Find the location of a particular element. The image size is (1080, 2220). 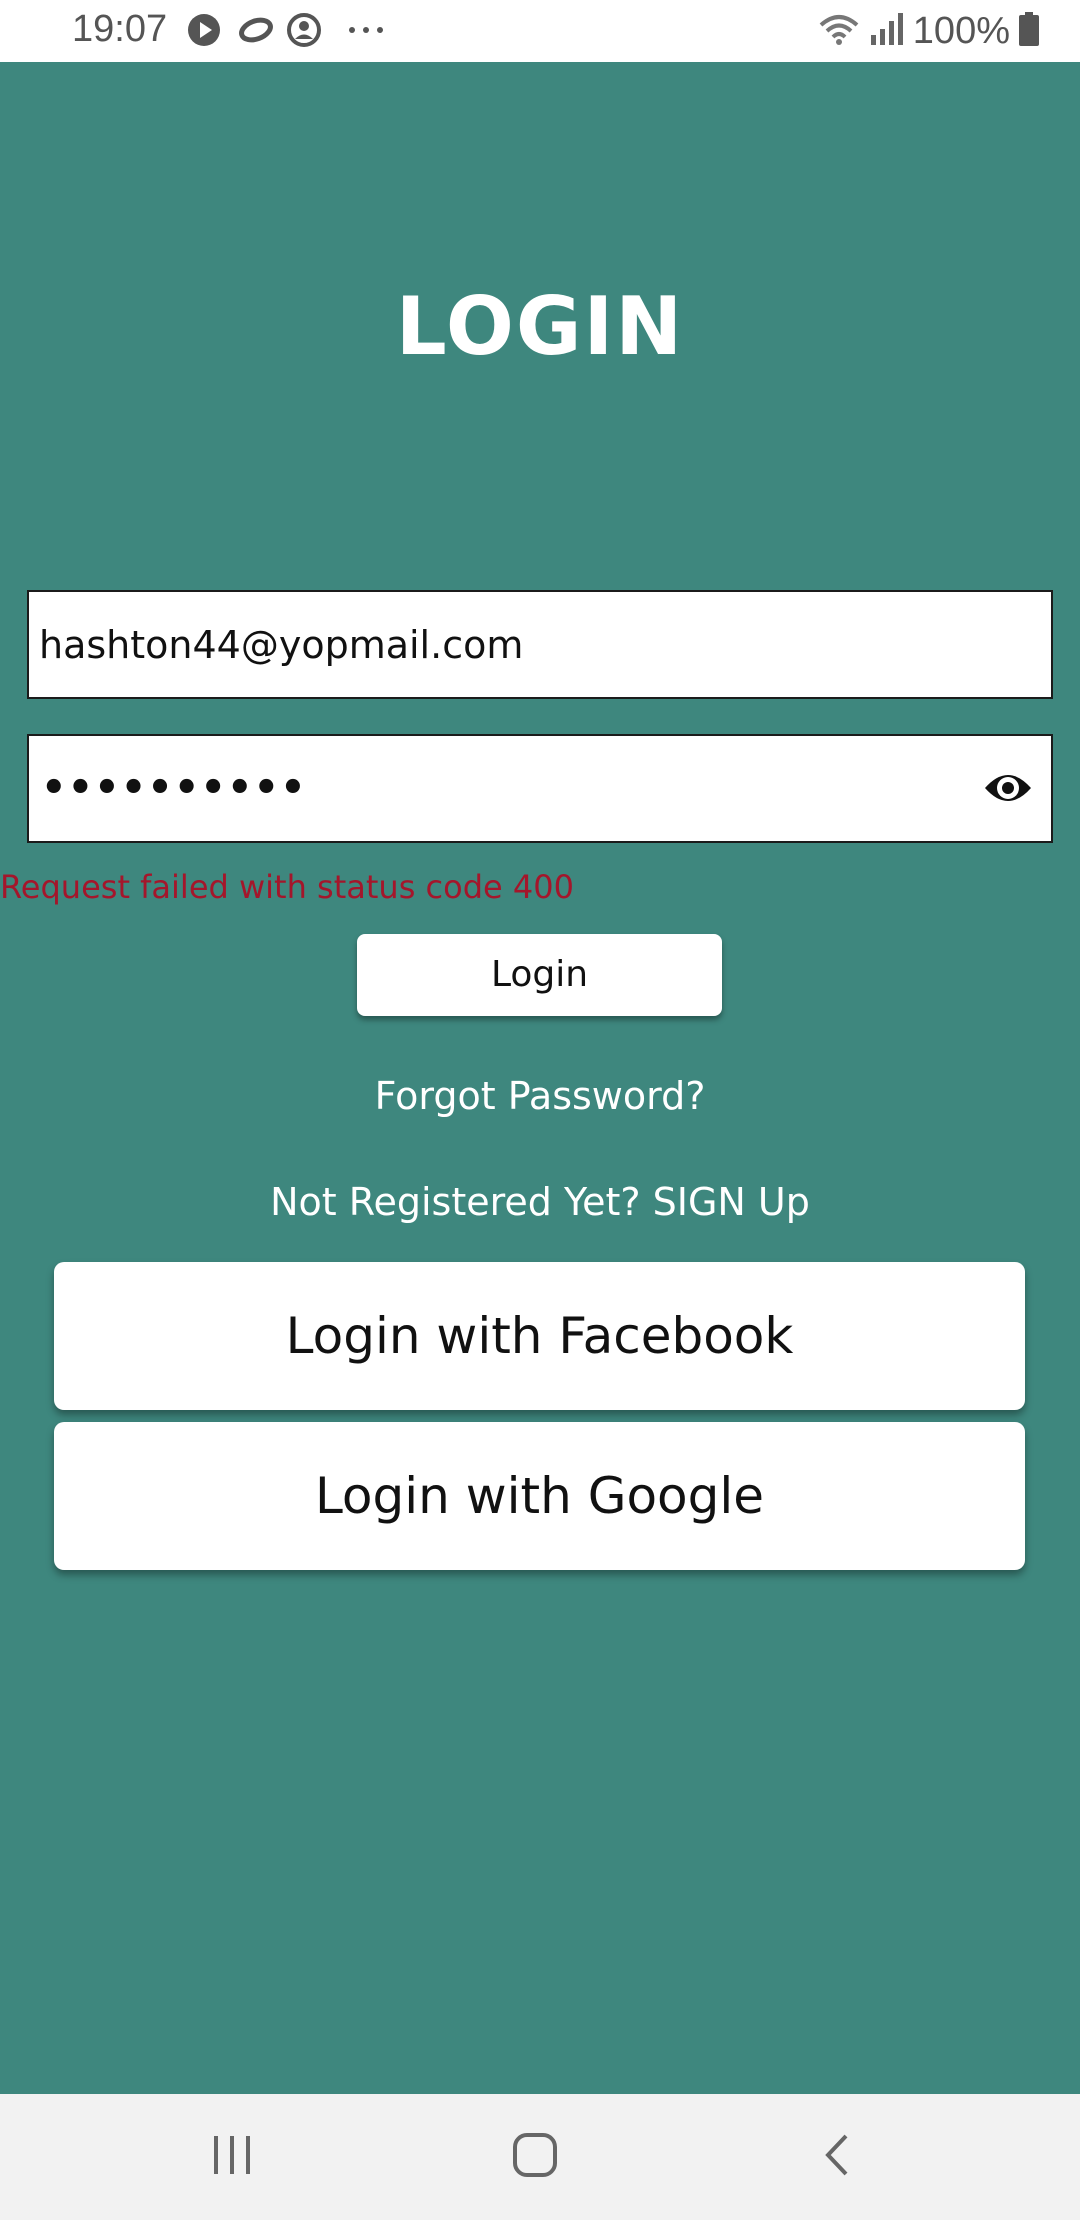

battery-icon is located at coordinates (1029, 31).